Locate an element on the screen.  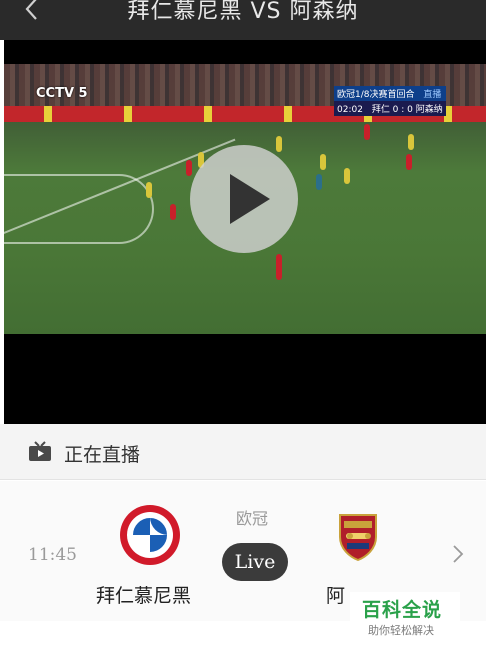
scoreboard-score: 02:02 拜仁 0 : 0 阿森纳 is located at coordinates (390, 108).